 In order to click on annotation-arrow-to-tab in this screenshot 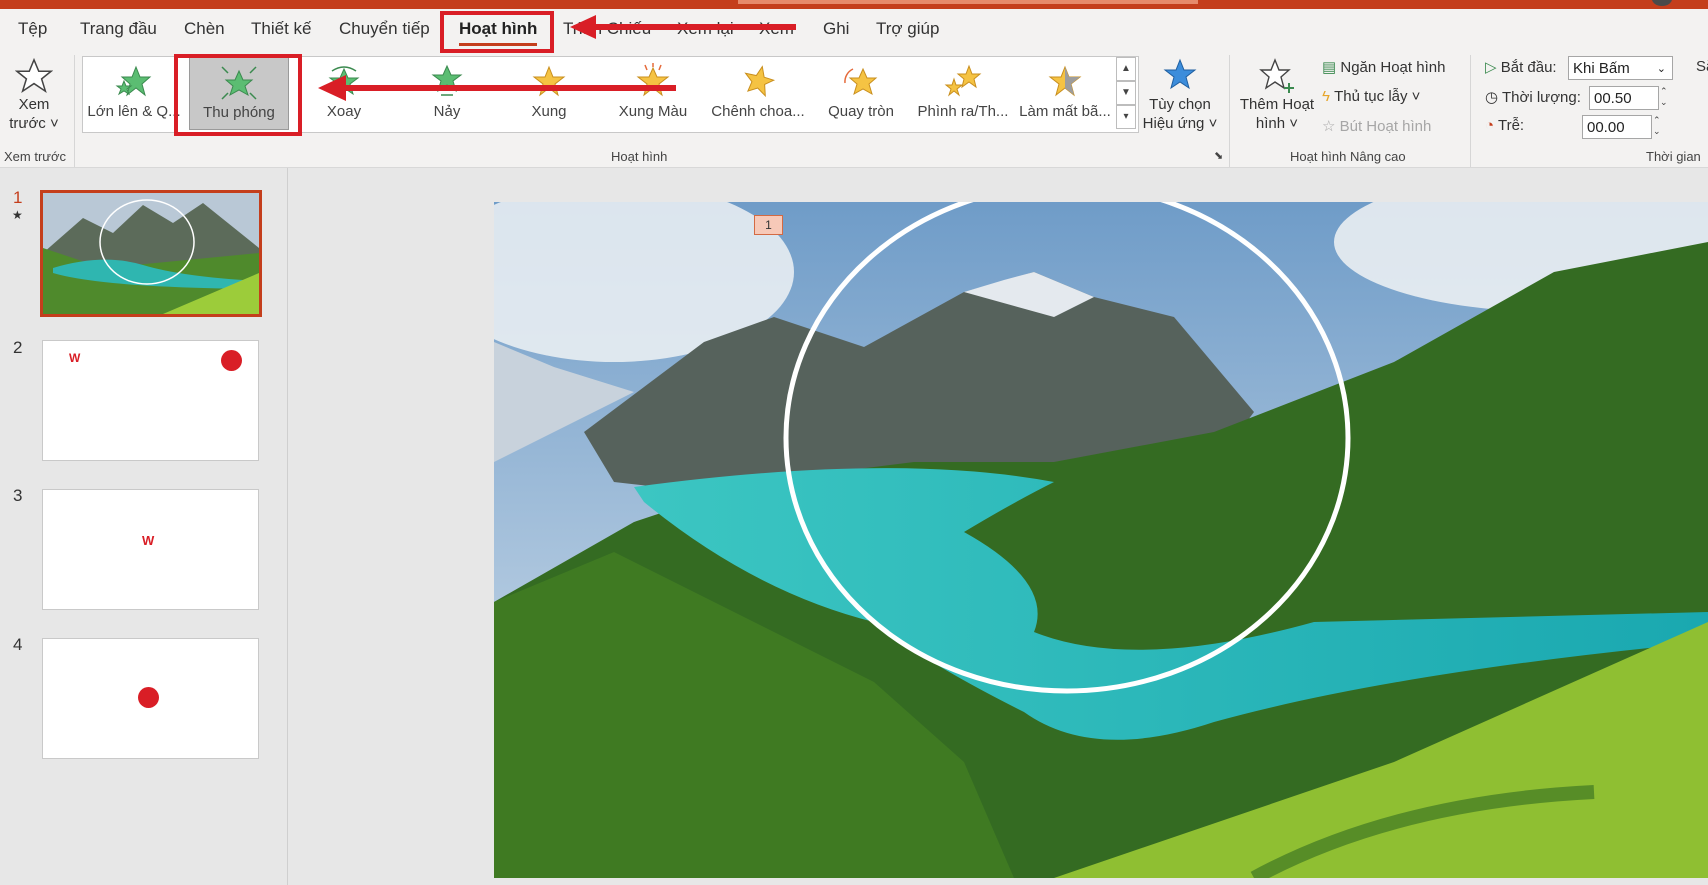, I will do `click(683, 27)`.